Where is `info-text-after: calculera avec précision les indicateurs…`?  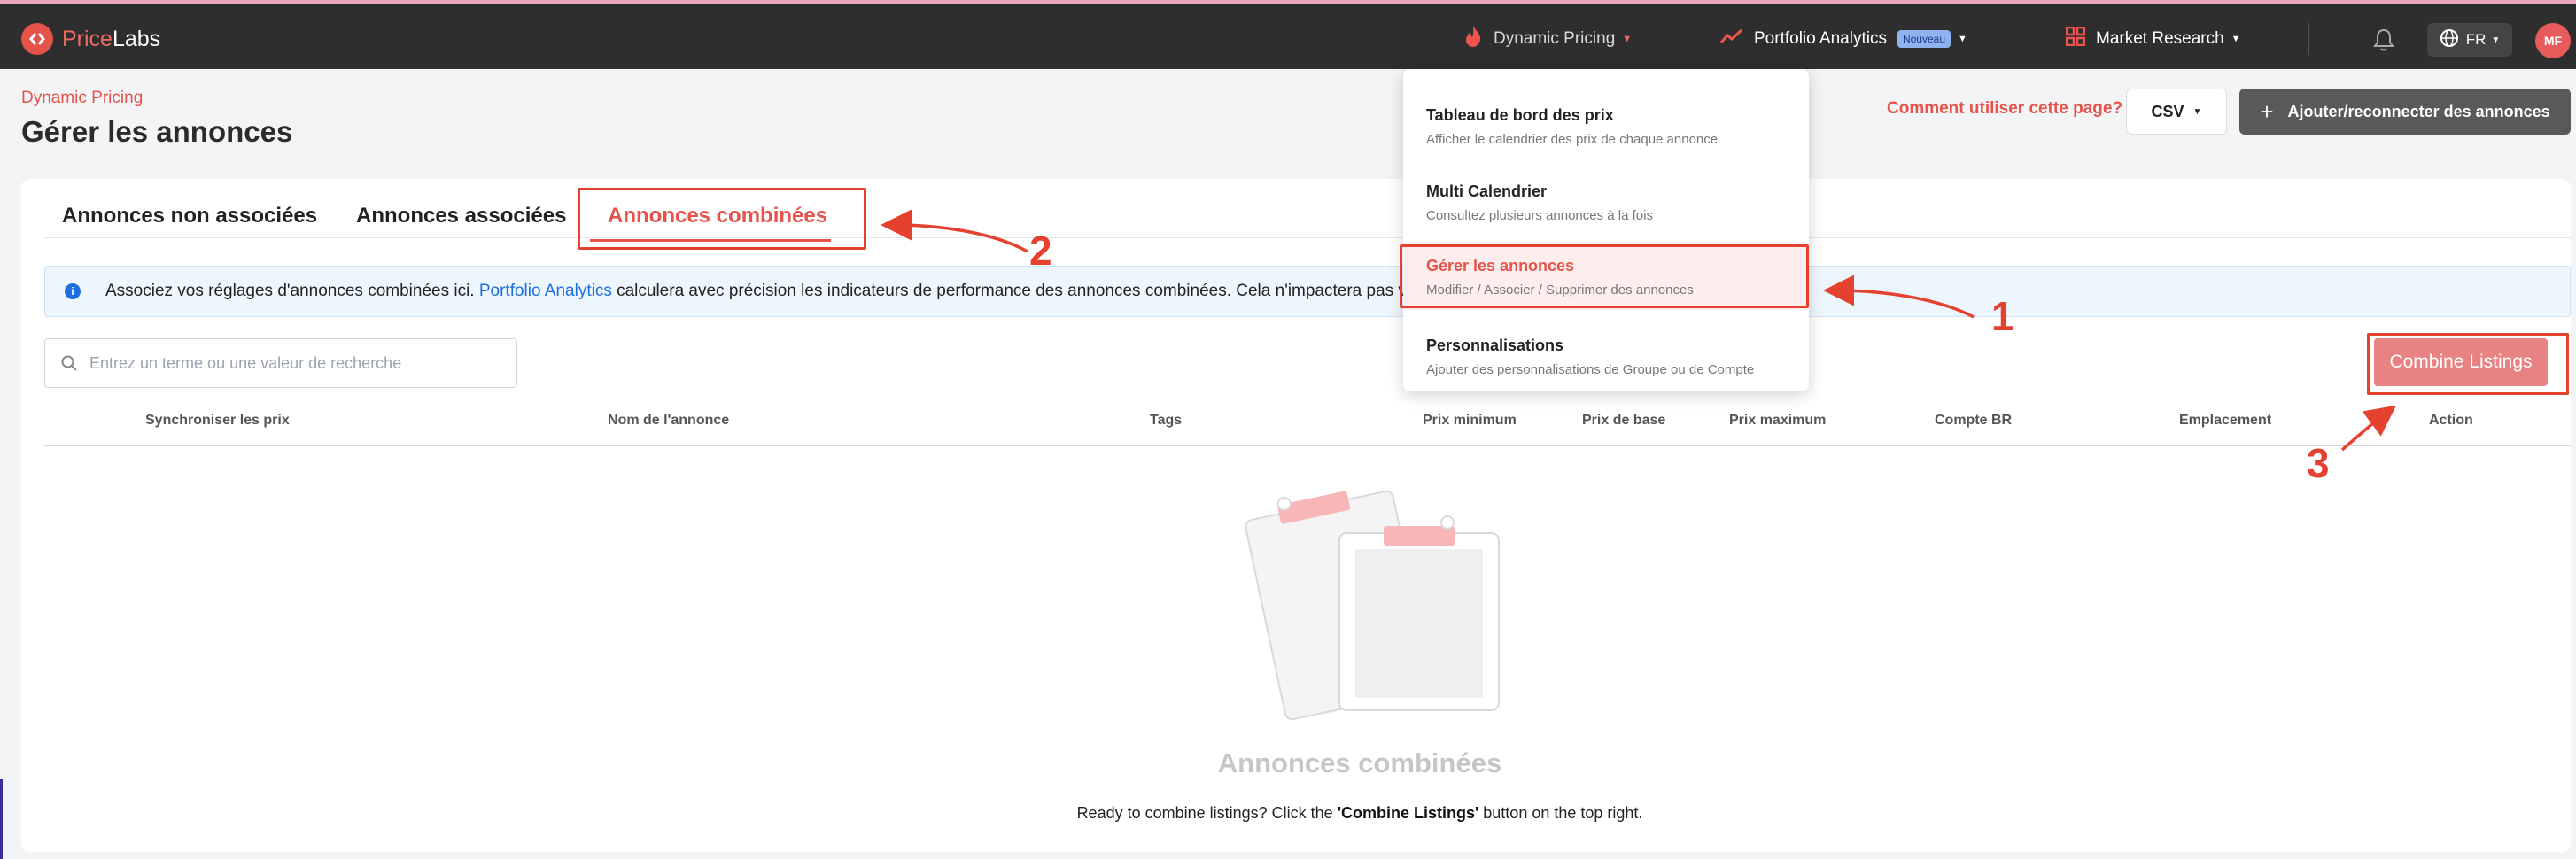 info-text-after: calculera avec précision les indicateurs… is located at coordinates (1020, 291).